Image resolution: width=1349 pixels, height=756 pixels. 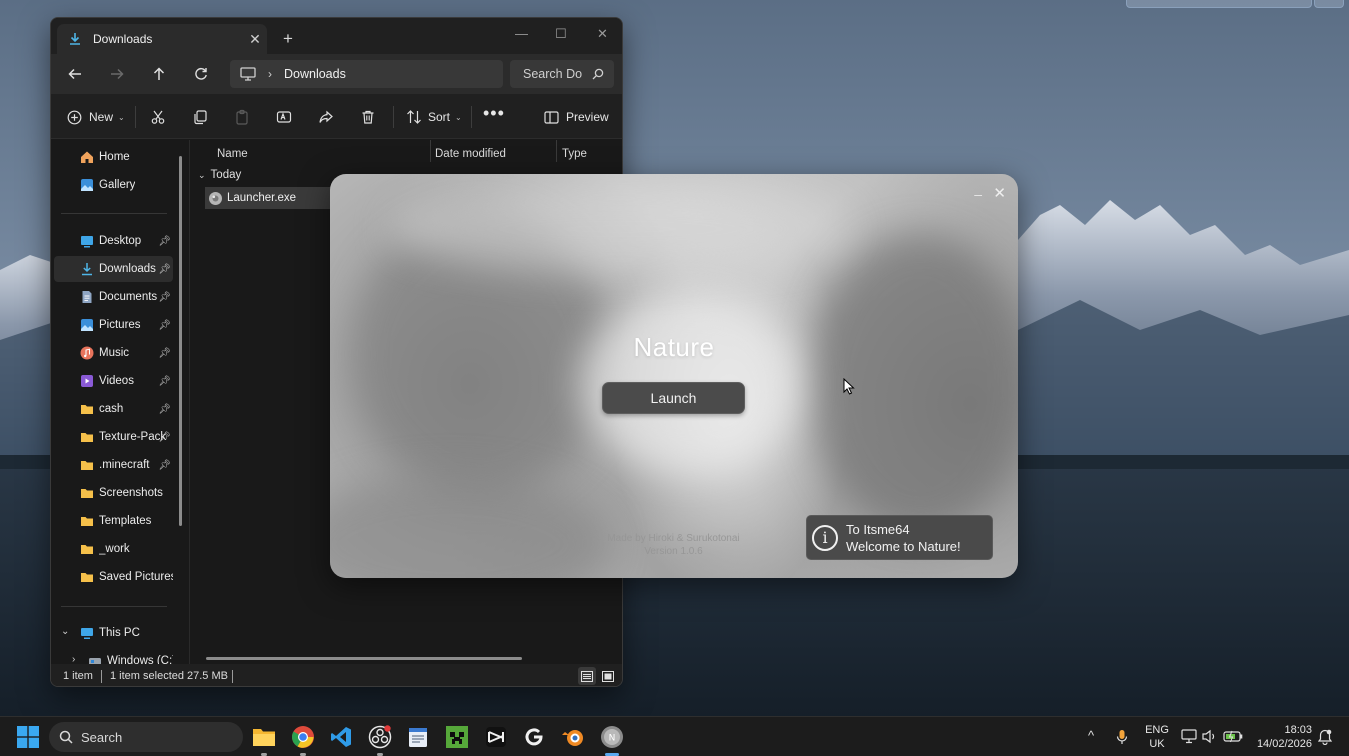 What do you see at coordinates (113, 381) in the screenshot?
I see `sidebar-item-videos: Videos 📌︎` at bounding box center [113, 381].